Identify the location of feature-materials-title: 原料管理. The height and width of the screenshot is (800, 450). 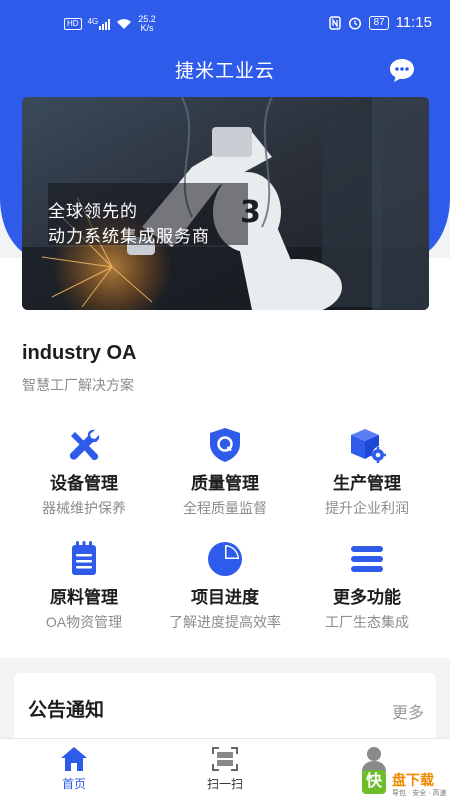
(84, 597).